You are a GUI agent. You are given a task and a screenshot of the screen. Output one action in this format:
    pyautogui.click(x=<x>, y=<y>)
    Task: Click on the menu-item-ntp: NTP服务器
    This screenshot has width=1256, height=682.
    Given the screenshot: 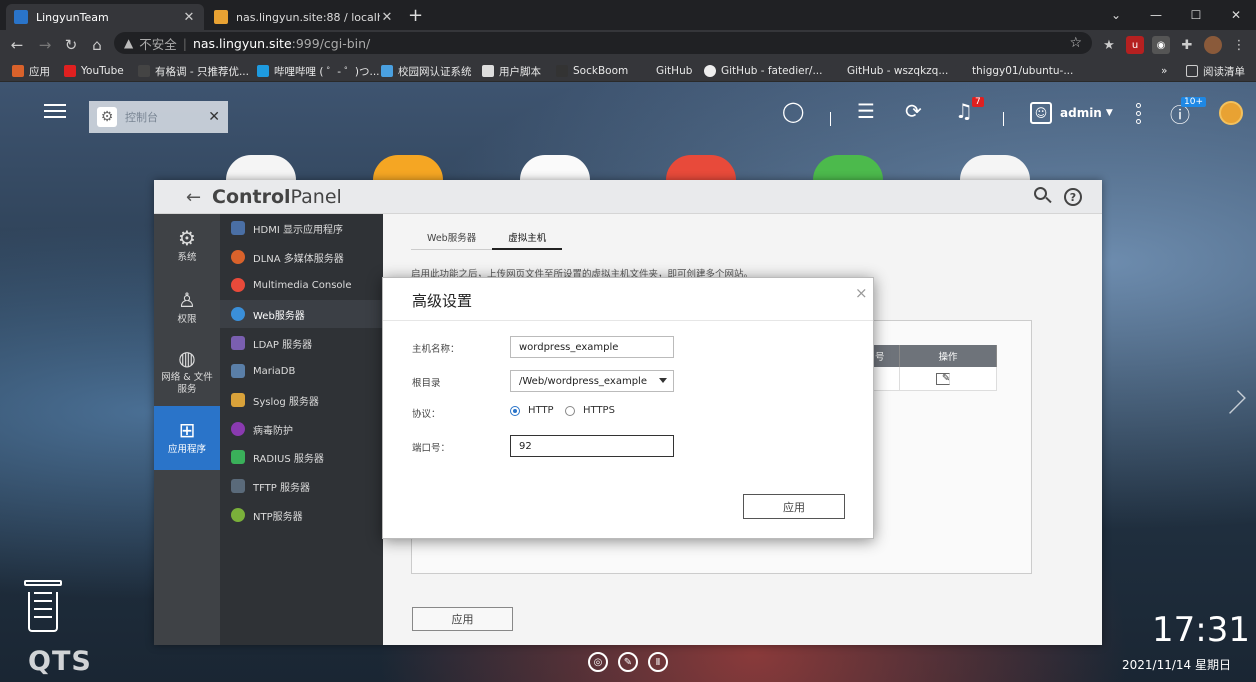 What is the action you would take?
    pyautogui.click(x=301, y=515)
    